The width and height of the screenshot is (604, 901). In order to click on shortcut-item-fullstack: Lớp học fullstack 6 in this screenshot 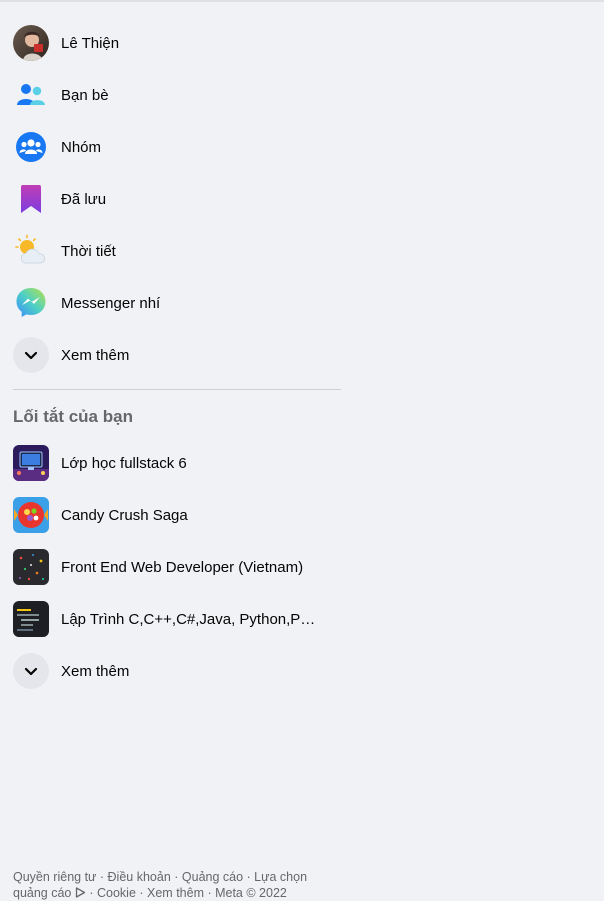, I will do `click(174, 463)`.